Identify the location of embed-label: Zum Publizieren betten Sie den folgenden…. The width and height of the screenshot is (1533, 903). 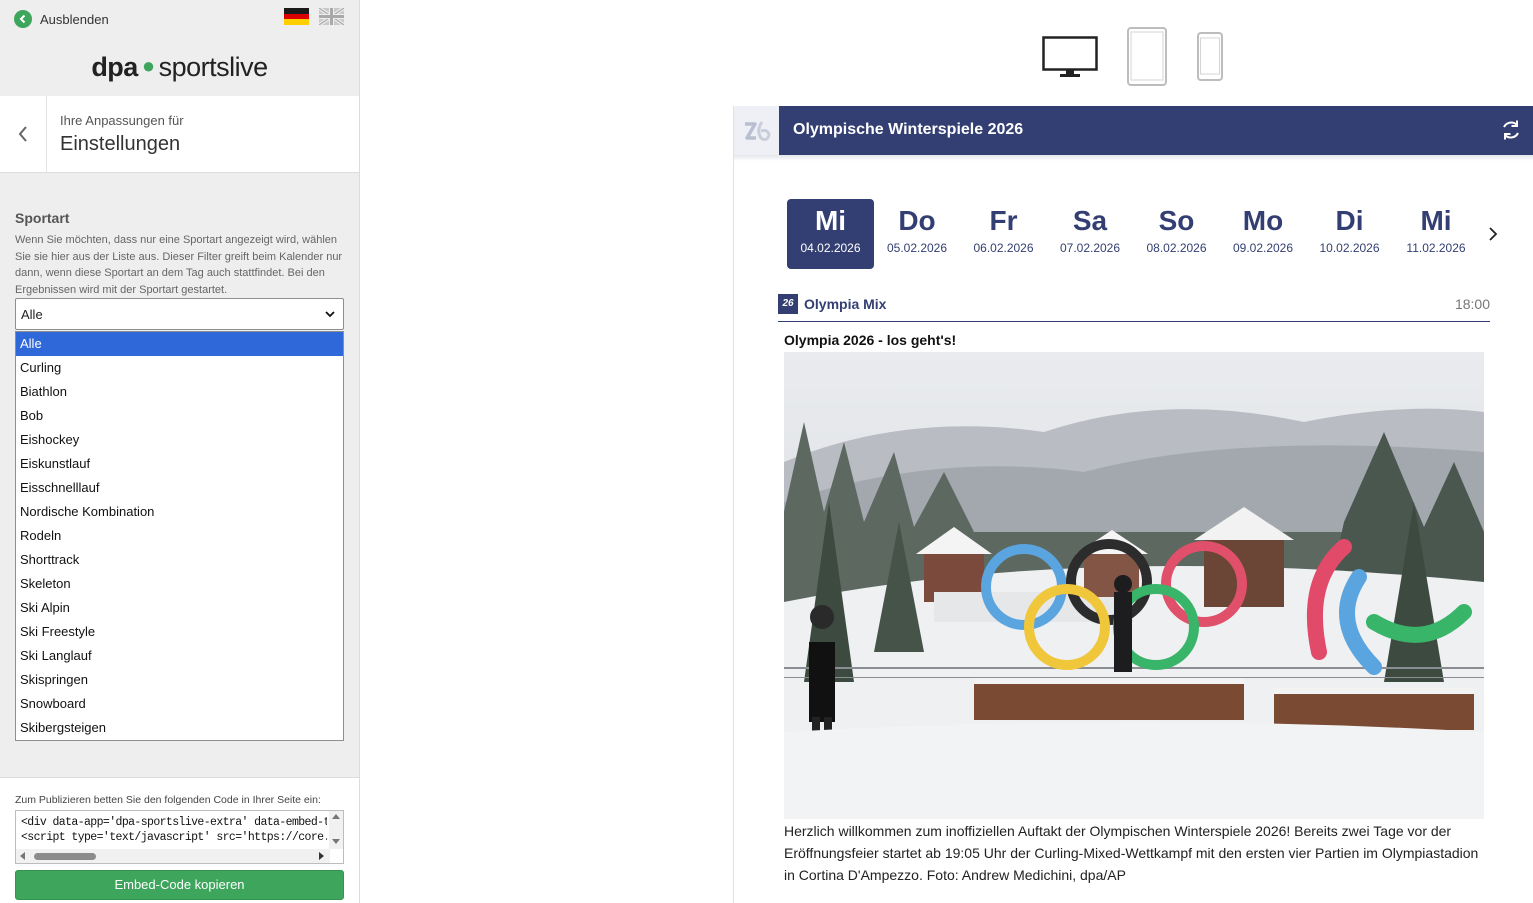
(168, 800).